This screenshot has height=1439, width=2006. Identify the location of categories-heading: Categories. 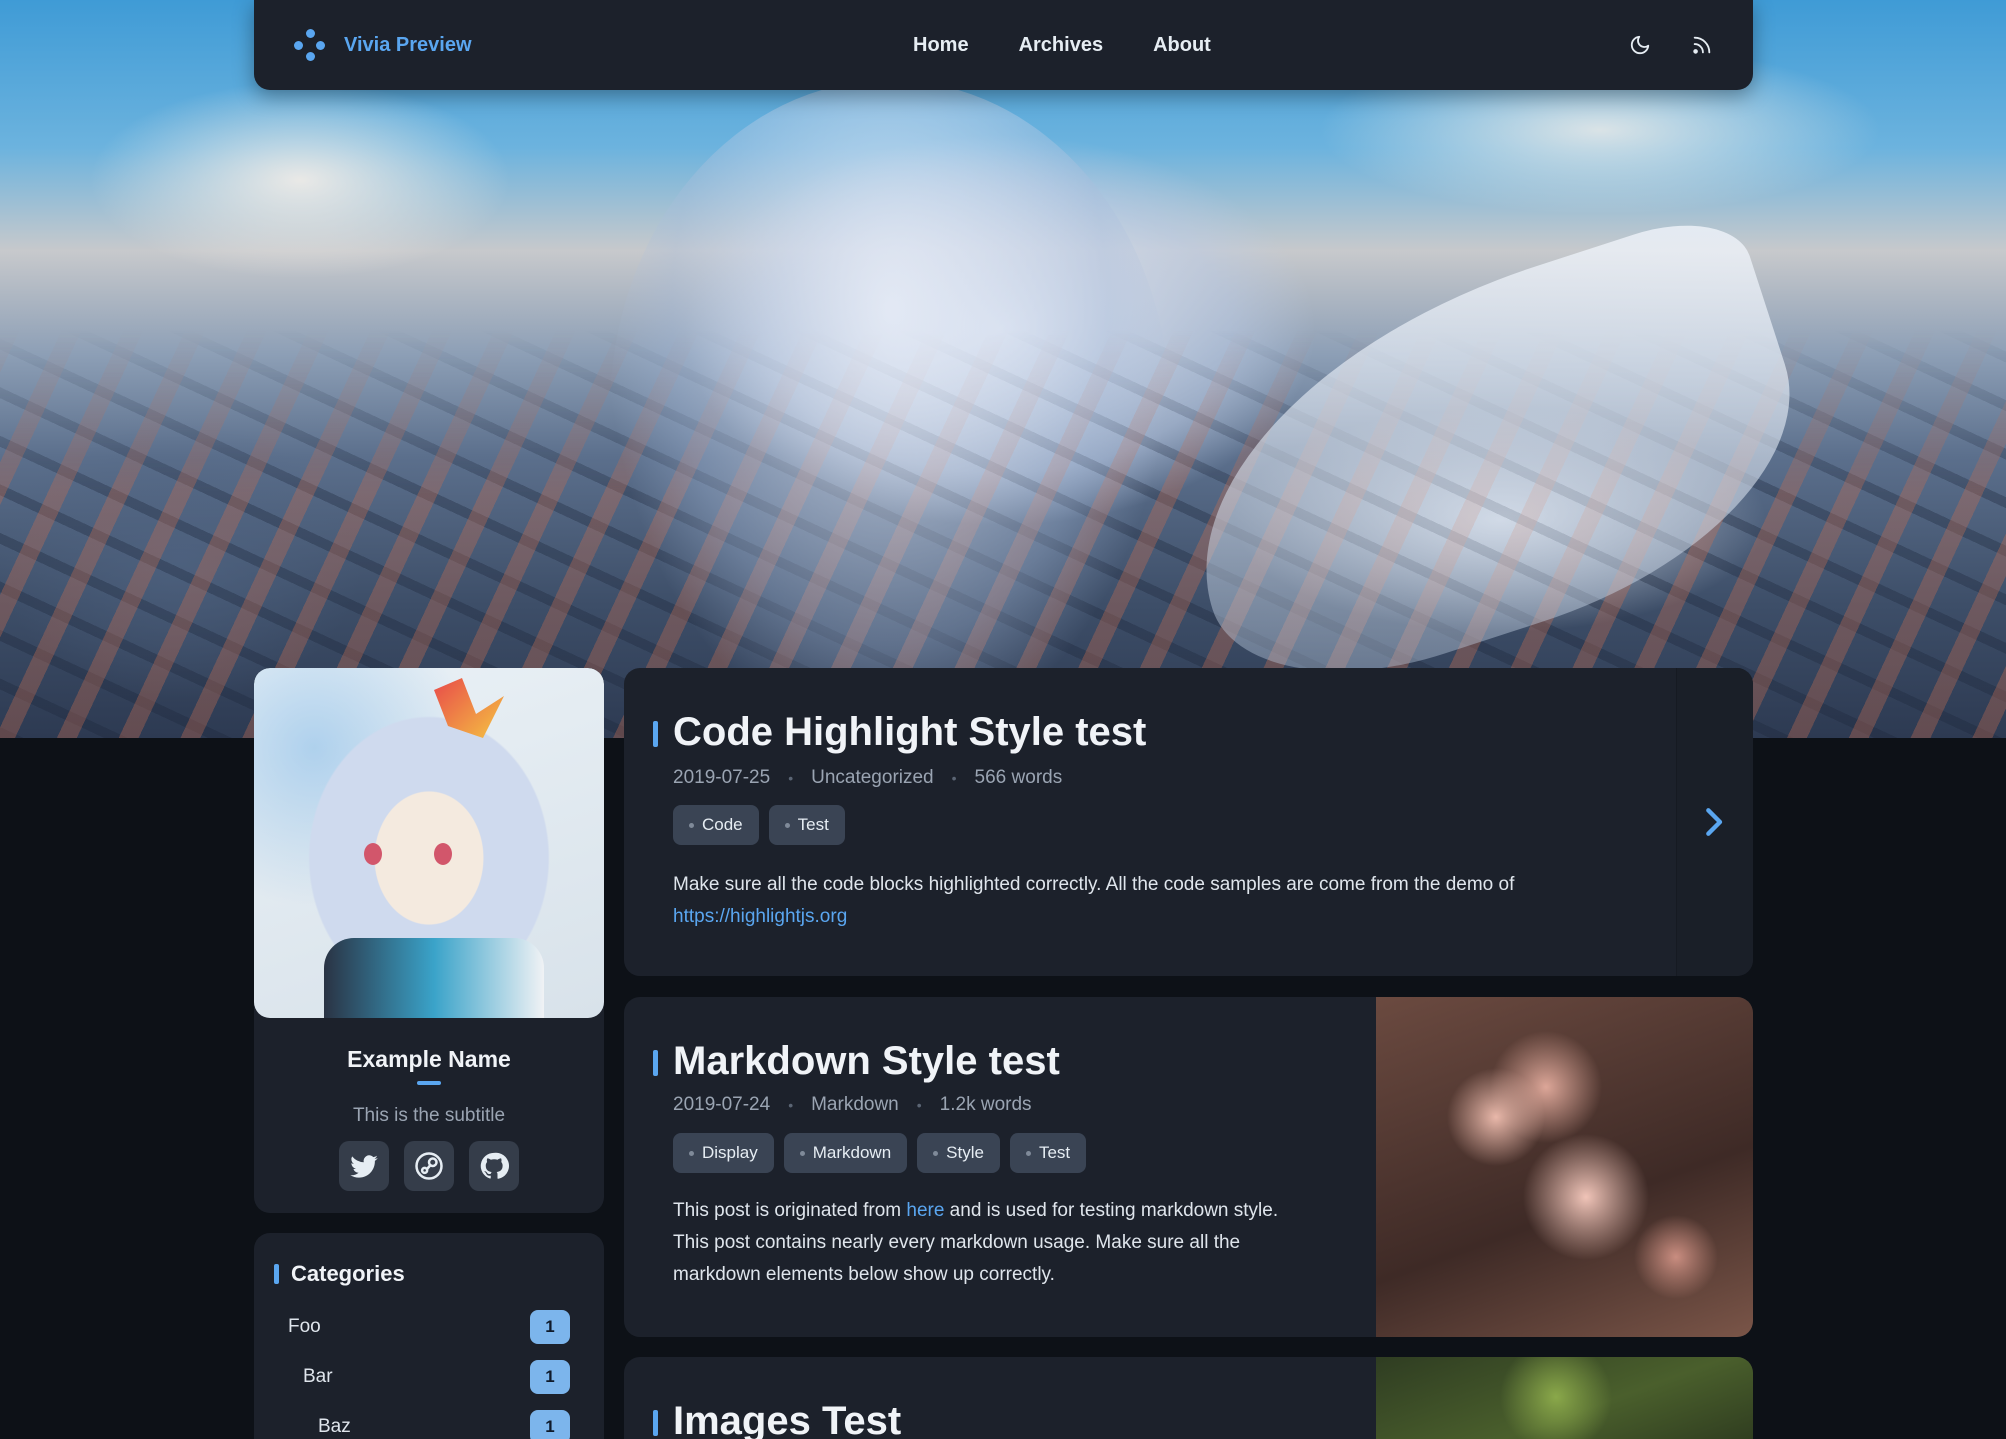
(348, 1273).